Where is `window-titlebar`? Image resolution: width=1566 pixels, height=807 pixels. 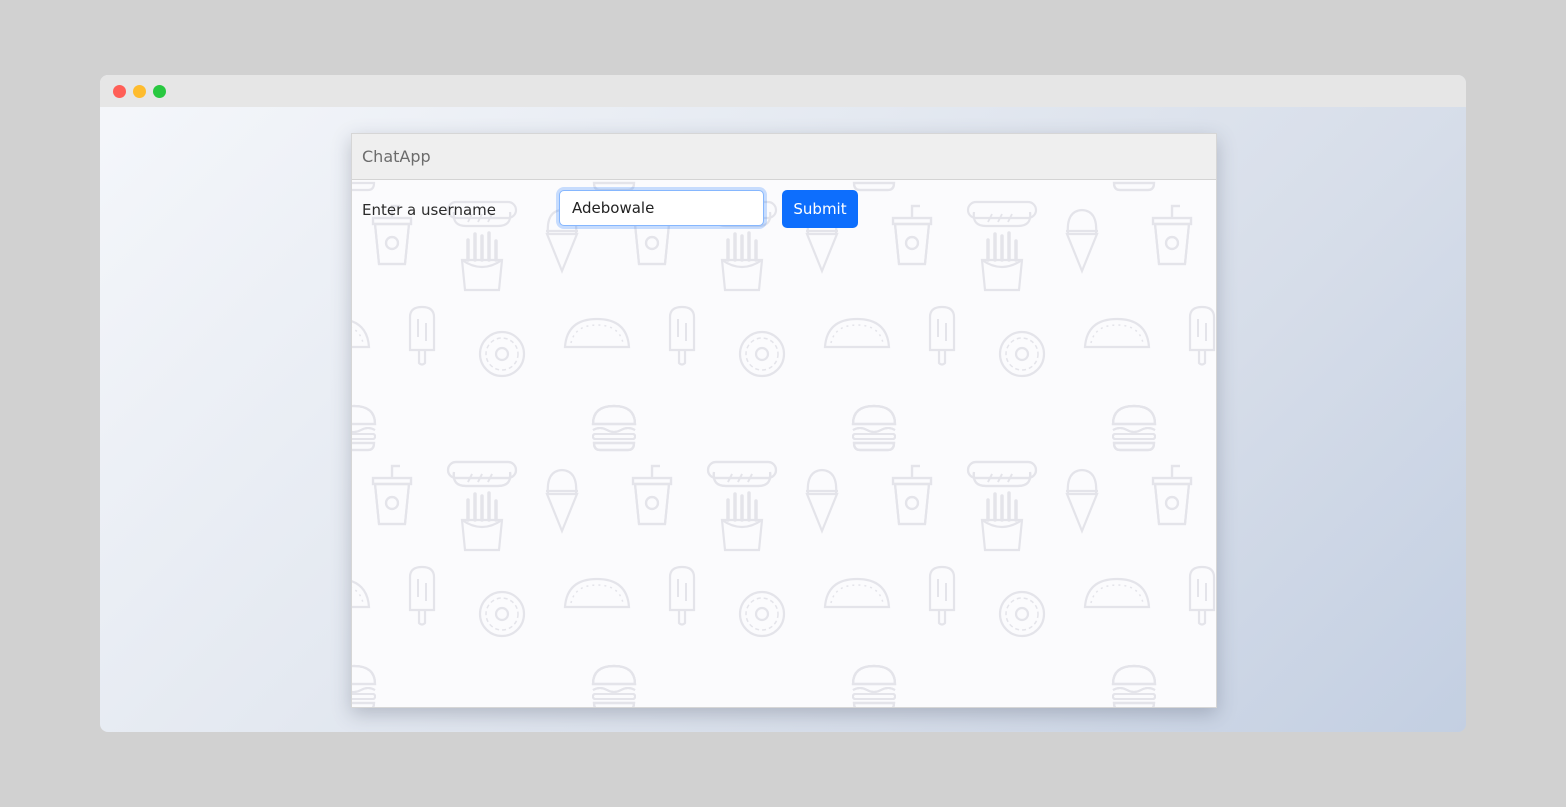
window-titlebar is located at coordinates (783, 91).